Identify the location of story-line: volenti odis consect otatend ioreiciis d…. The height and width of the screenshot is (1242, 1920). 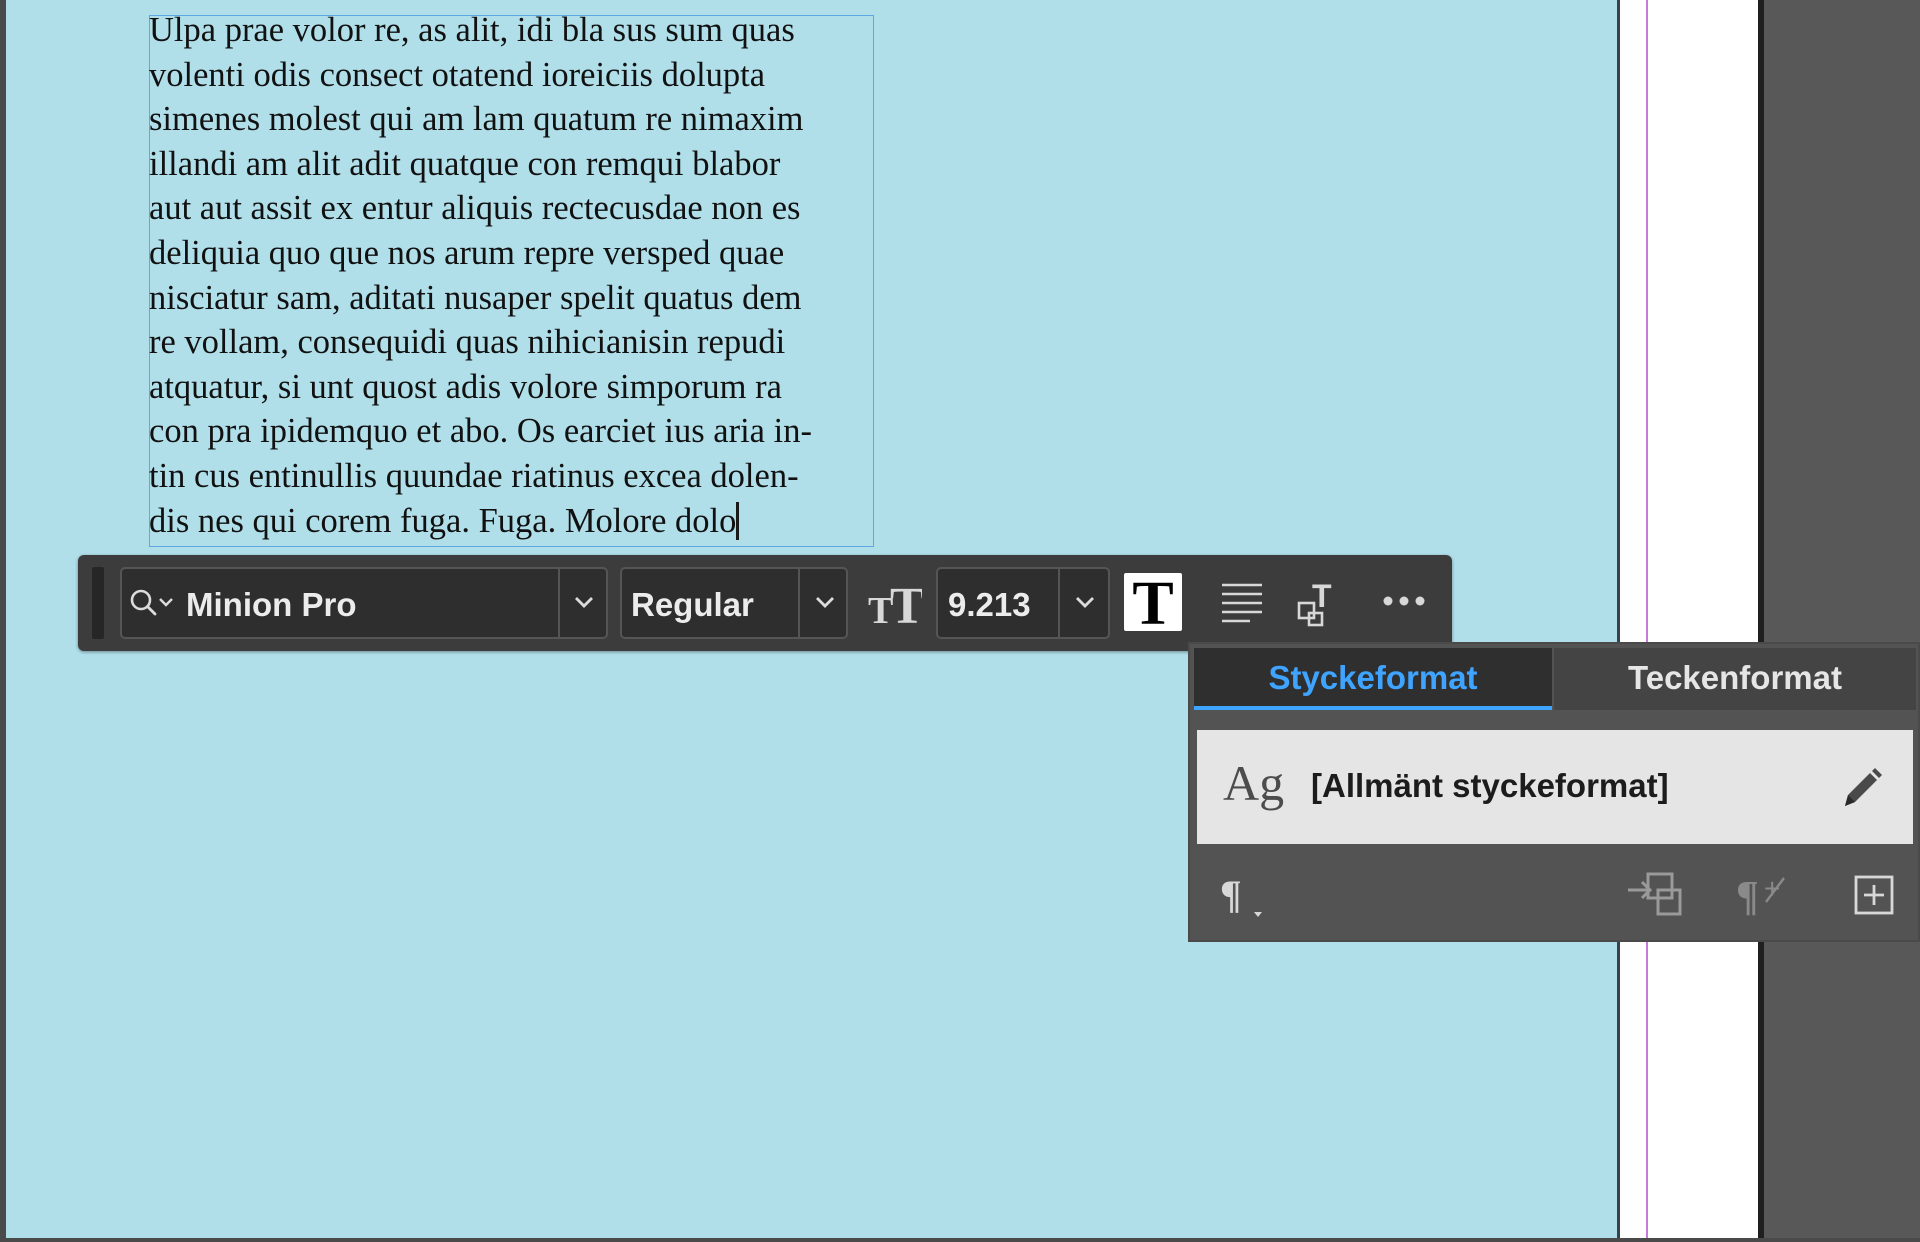
(457, 74).